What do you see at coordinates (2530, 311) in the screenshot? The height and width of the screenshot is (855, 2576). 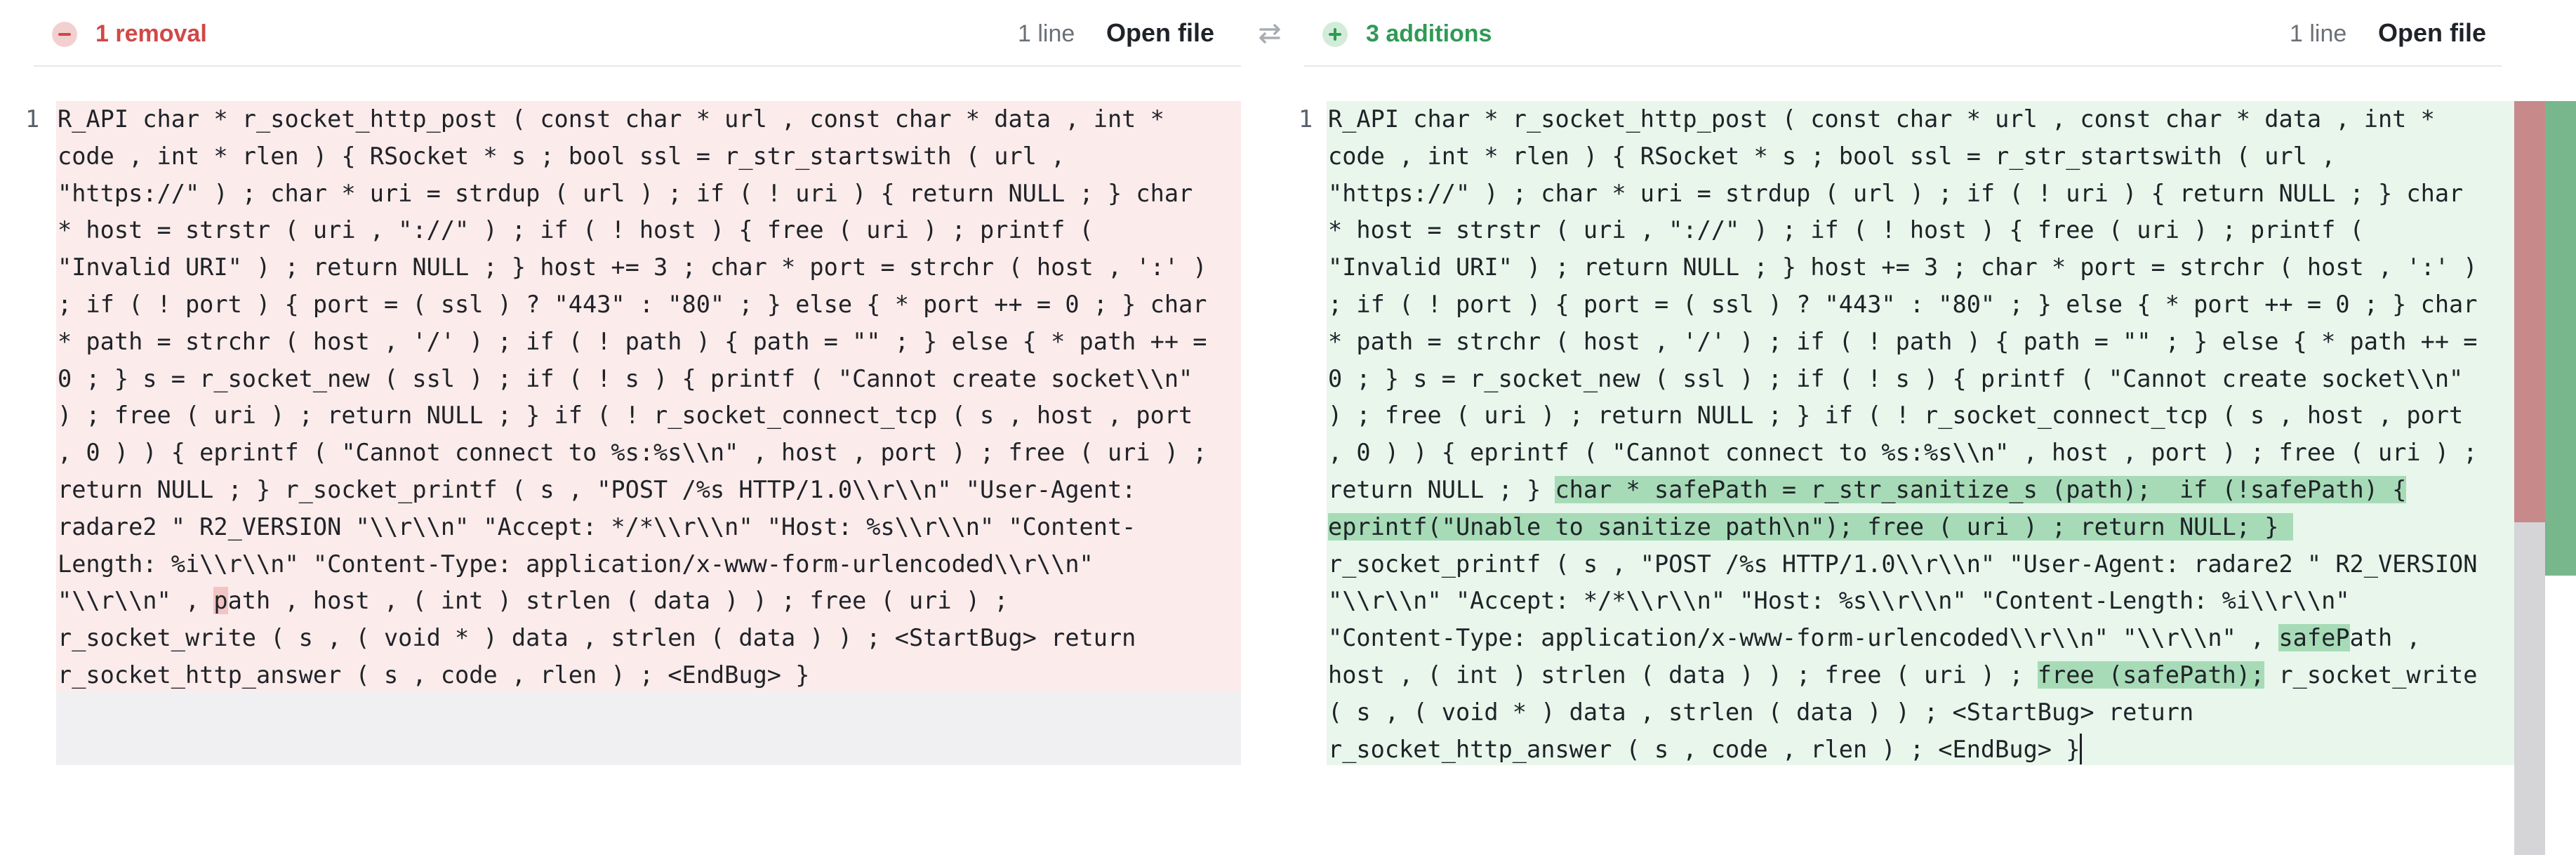 I see `scroll-removal-marker` at bounding box center [2530, 311].